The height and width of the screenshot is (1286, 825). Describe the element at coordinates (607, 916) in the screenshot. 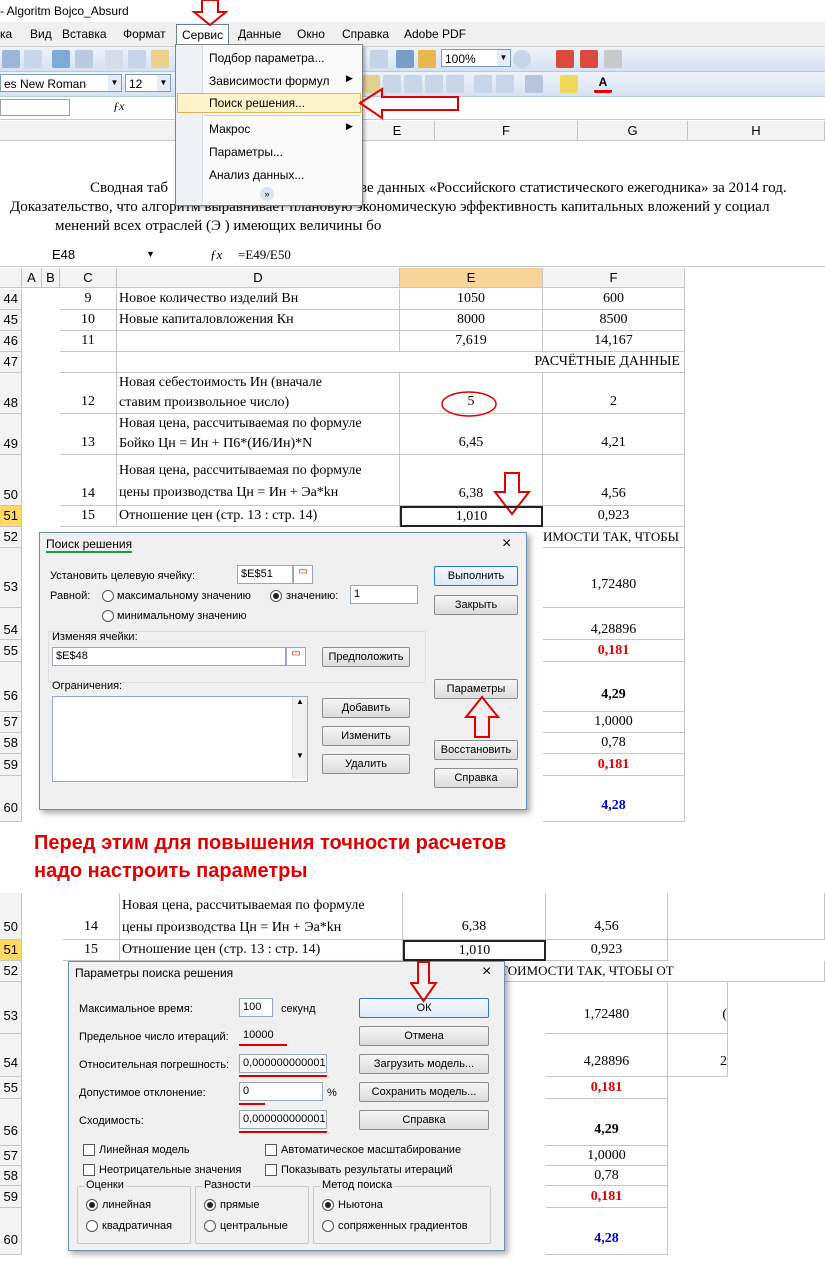

I see `cell-f50: 4,56` at that location.